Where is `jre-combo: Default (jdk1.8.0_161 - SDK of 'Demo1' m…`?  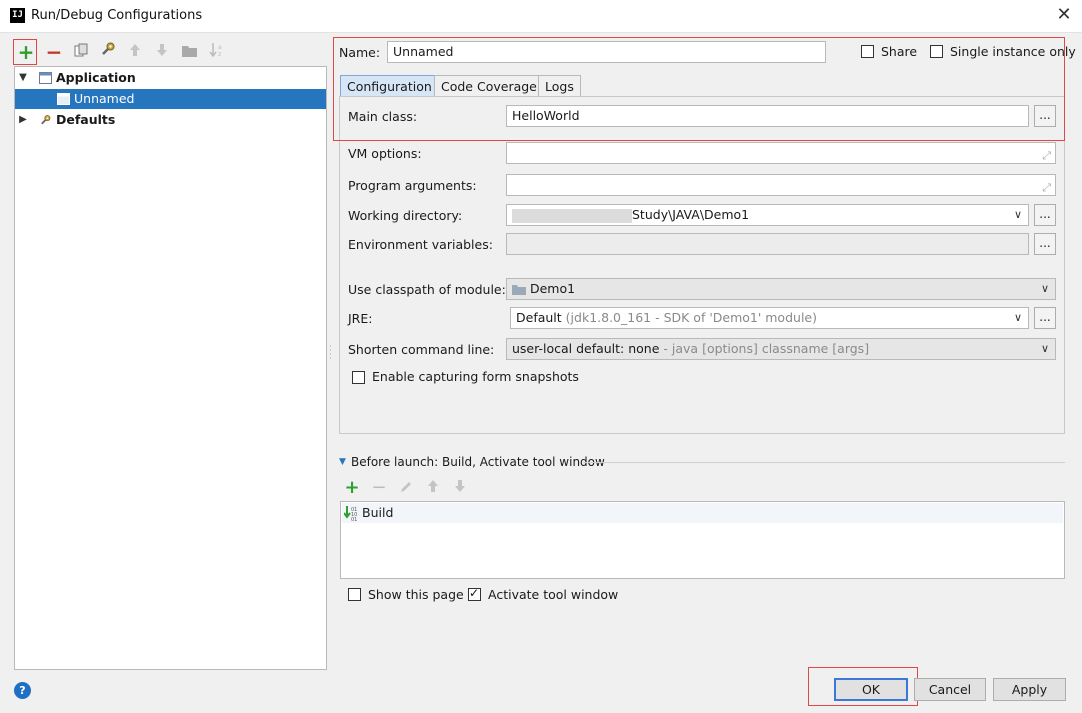 jre-combo: Default (jdk1.8.0_161 - SDK of 'Demo1' m… is located at coordinates (769, 318).